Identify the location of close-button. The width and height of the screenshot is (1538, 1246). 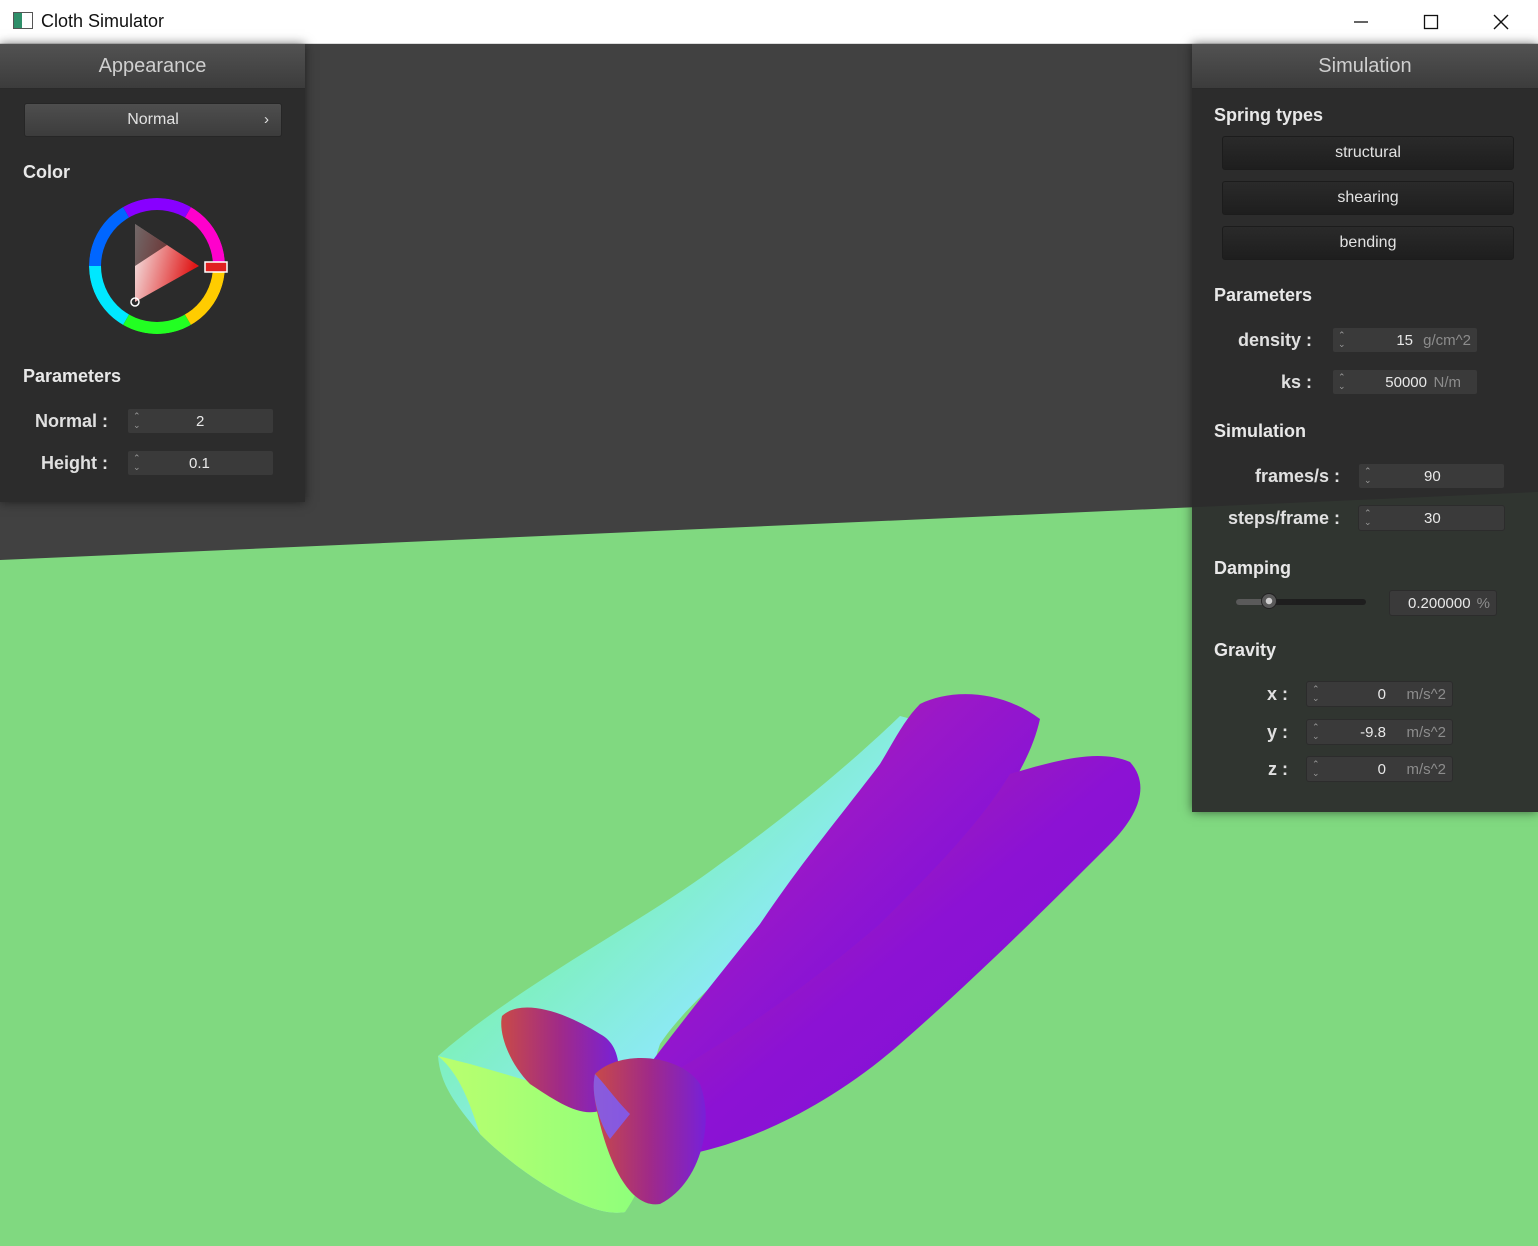
(1501, 22).